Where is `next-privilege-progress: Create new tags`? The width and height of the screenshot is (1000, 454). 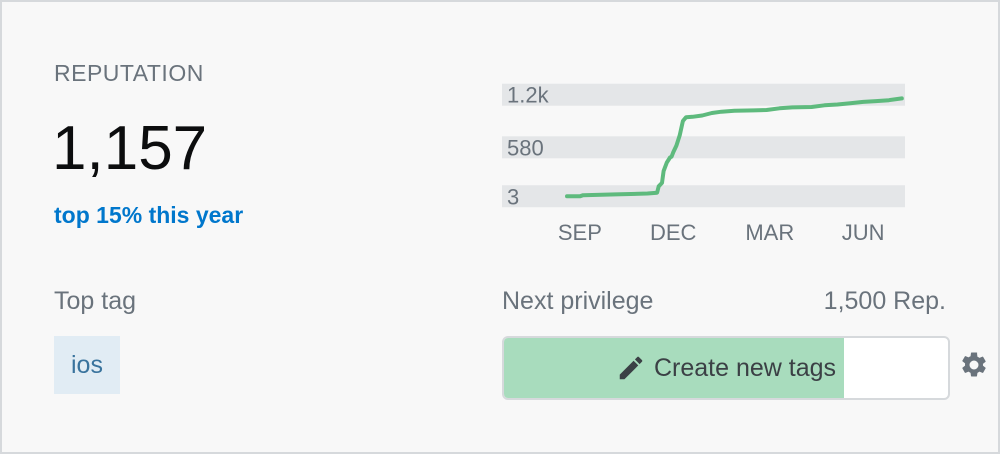 next-privilege-progress: Create new tags is located at coordinates (726, 368).